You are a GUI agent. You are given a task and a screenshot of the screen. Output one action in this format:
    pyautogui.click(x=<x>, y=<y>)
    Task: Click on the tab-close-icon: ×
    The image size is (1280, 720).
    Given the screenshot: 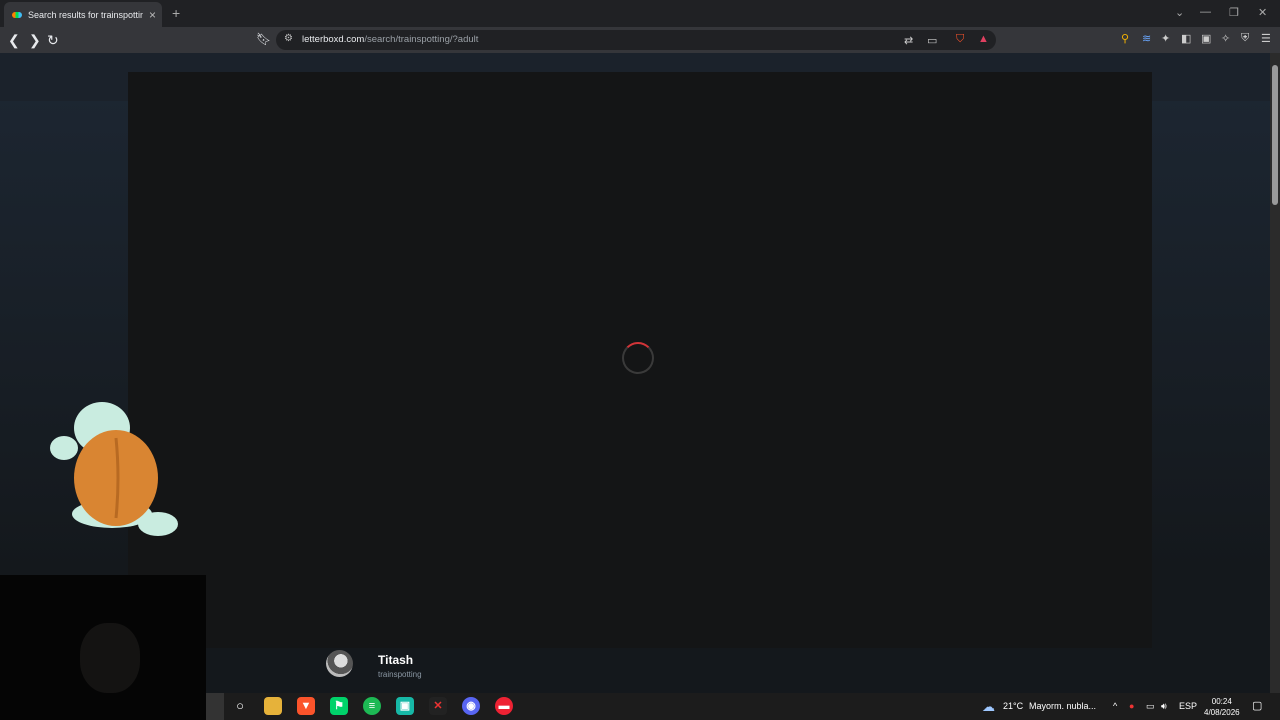 What is the action you would take?
    pyautogui.click(x=152, y=15)
    